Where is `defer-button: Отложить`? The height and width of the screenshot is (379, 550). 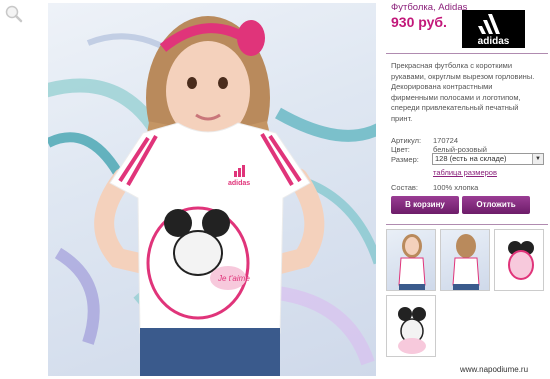
defer-button: Отложить is located at coordinates (496, 205).